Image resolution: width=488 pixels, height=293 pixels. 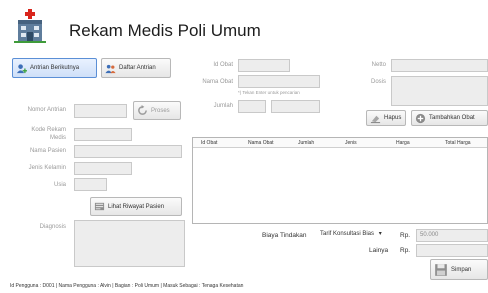 I want to click on quantity-unit-field, so click(x=295, y=106).